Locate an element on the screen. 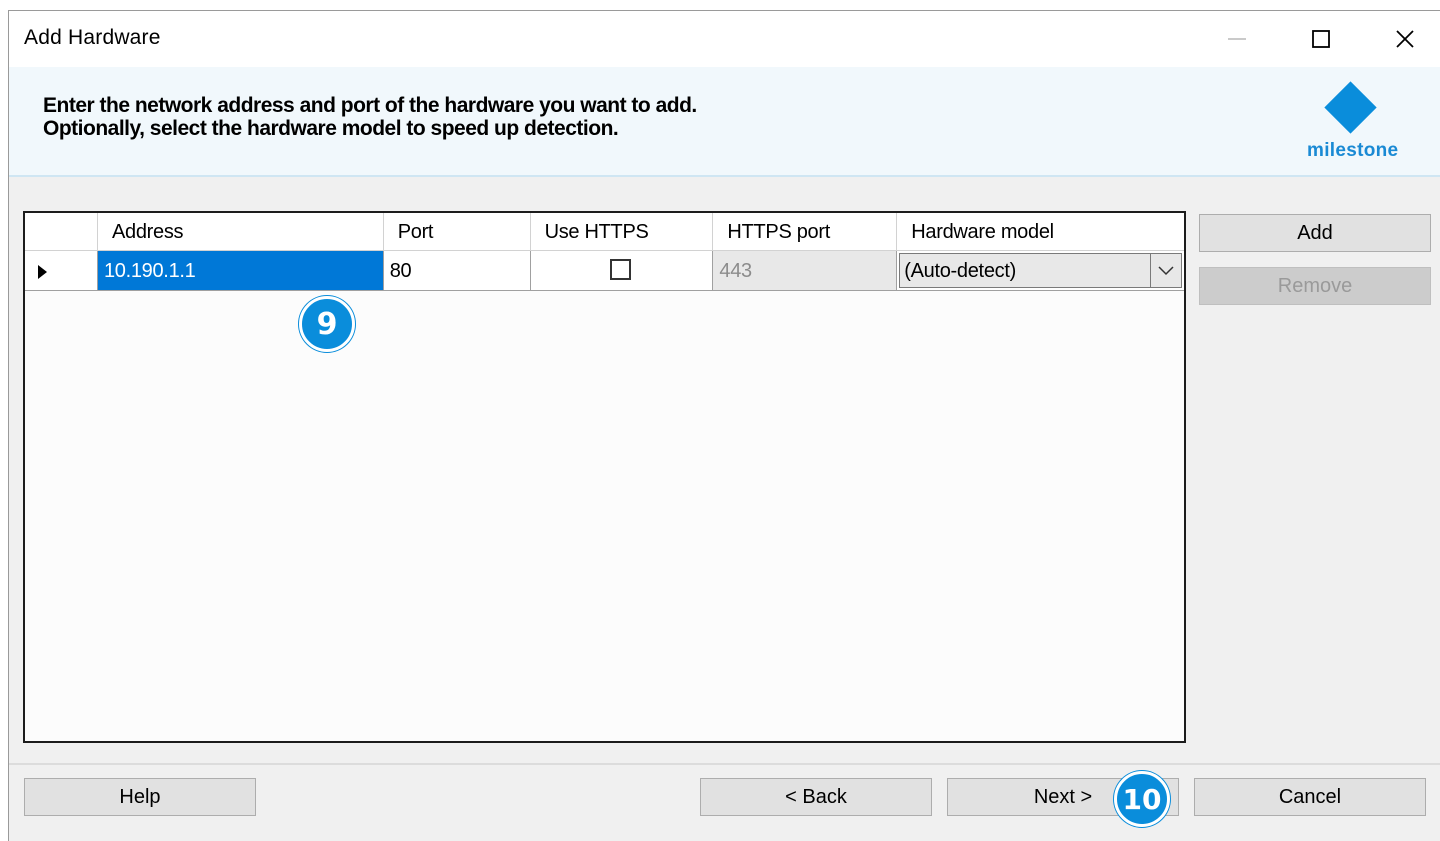  maximize-icon is located at coordinates (1321, 39).